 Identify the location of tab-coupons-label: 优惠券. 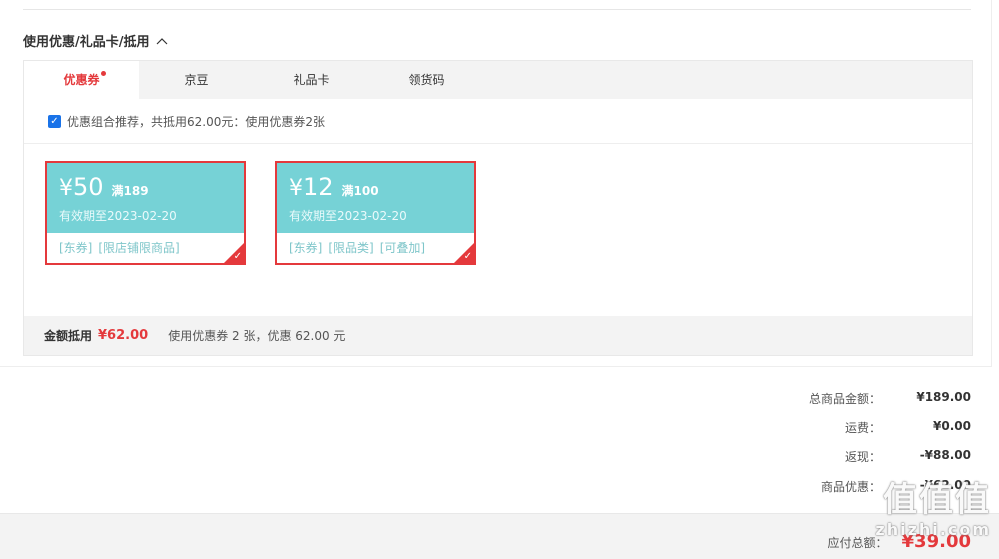
(81, 80).